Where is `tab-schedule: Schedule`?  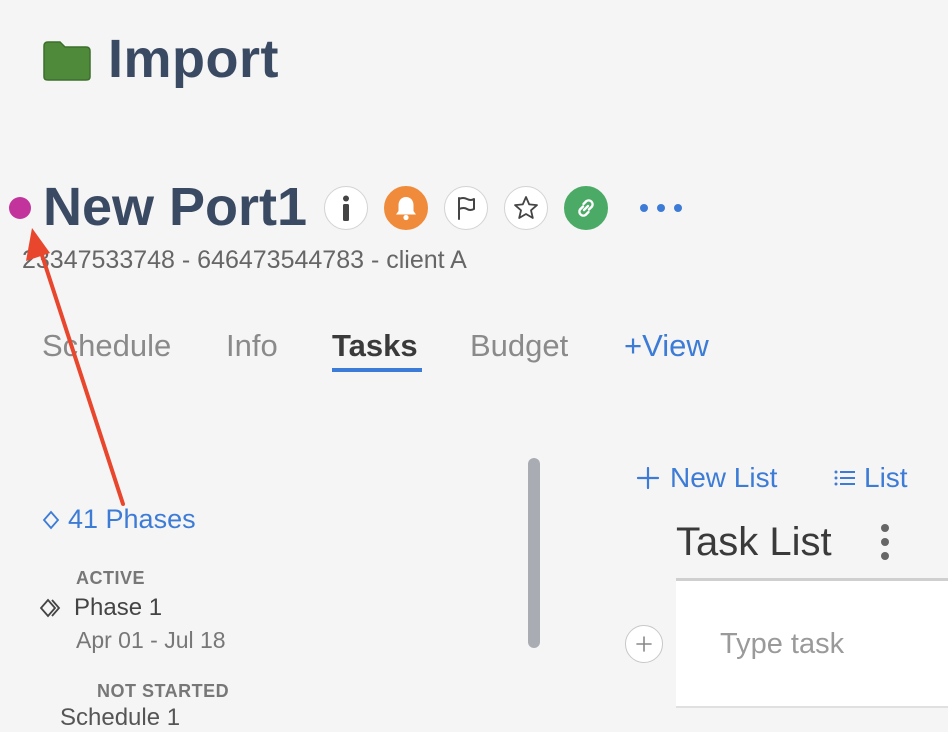 tab-schedule: Schedule is located at coordinates (106, 346).